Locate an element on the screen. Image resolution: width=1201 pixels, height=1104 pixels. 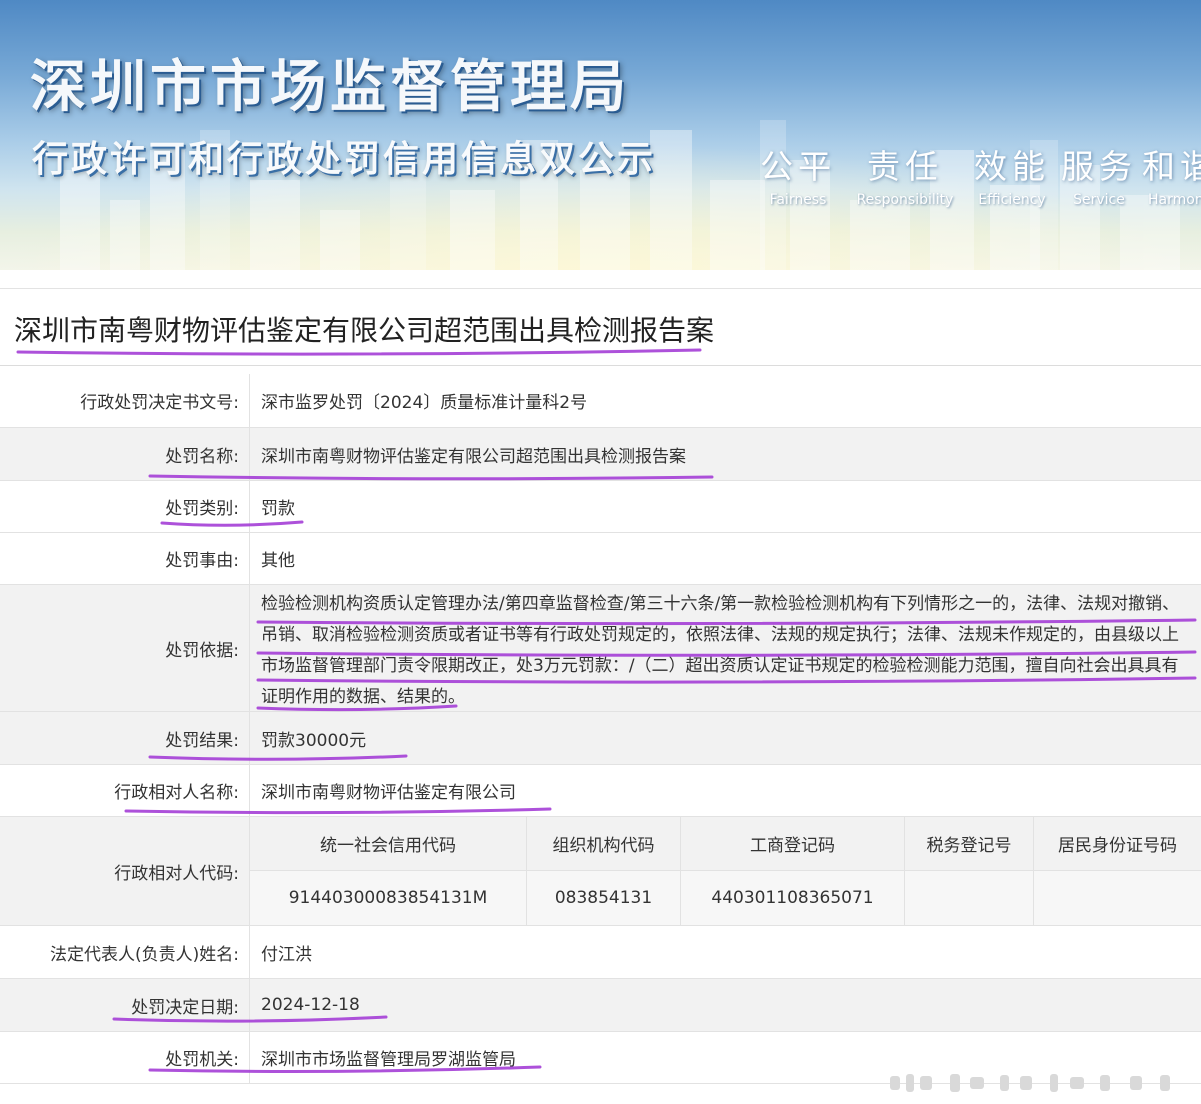
field-value: 付江洪 is located at coordinates (286, 954).